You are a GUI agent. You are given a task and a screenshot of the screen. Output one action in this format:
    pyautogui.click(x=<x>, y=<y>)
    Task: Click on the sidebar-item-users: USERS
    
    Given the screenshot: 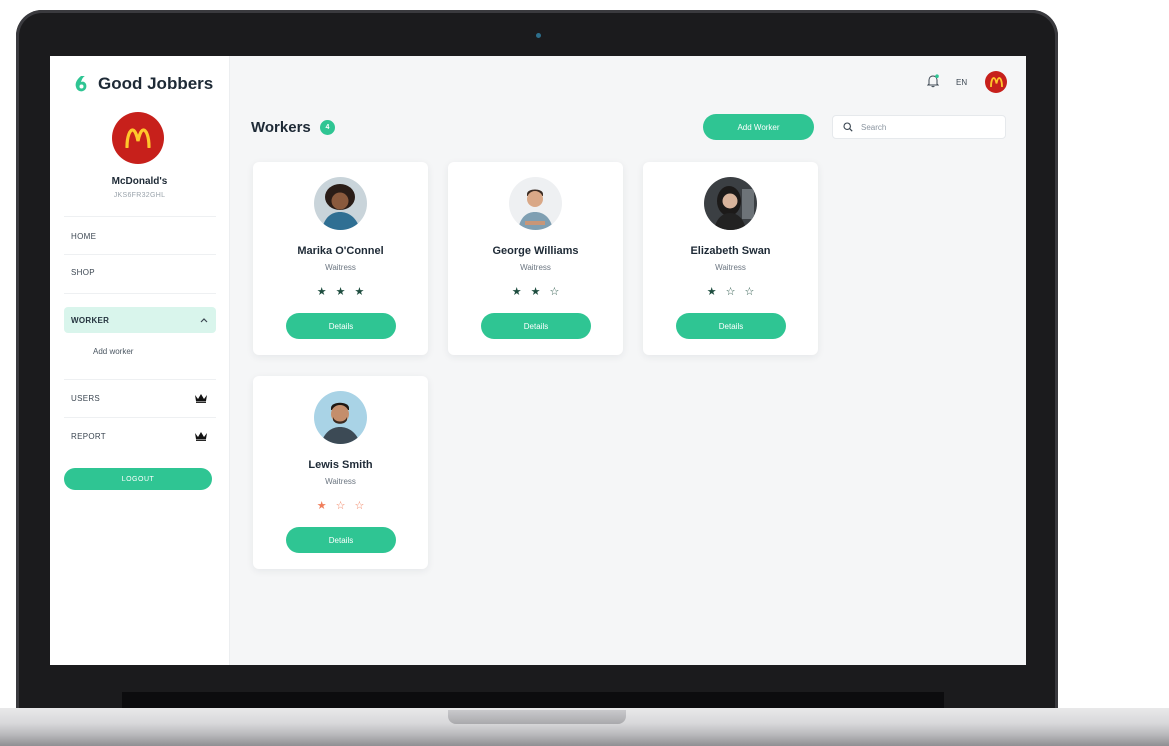 What is the action you would take?
    pyautogui.click(x=140, y=398)
    